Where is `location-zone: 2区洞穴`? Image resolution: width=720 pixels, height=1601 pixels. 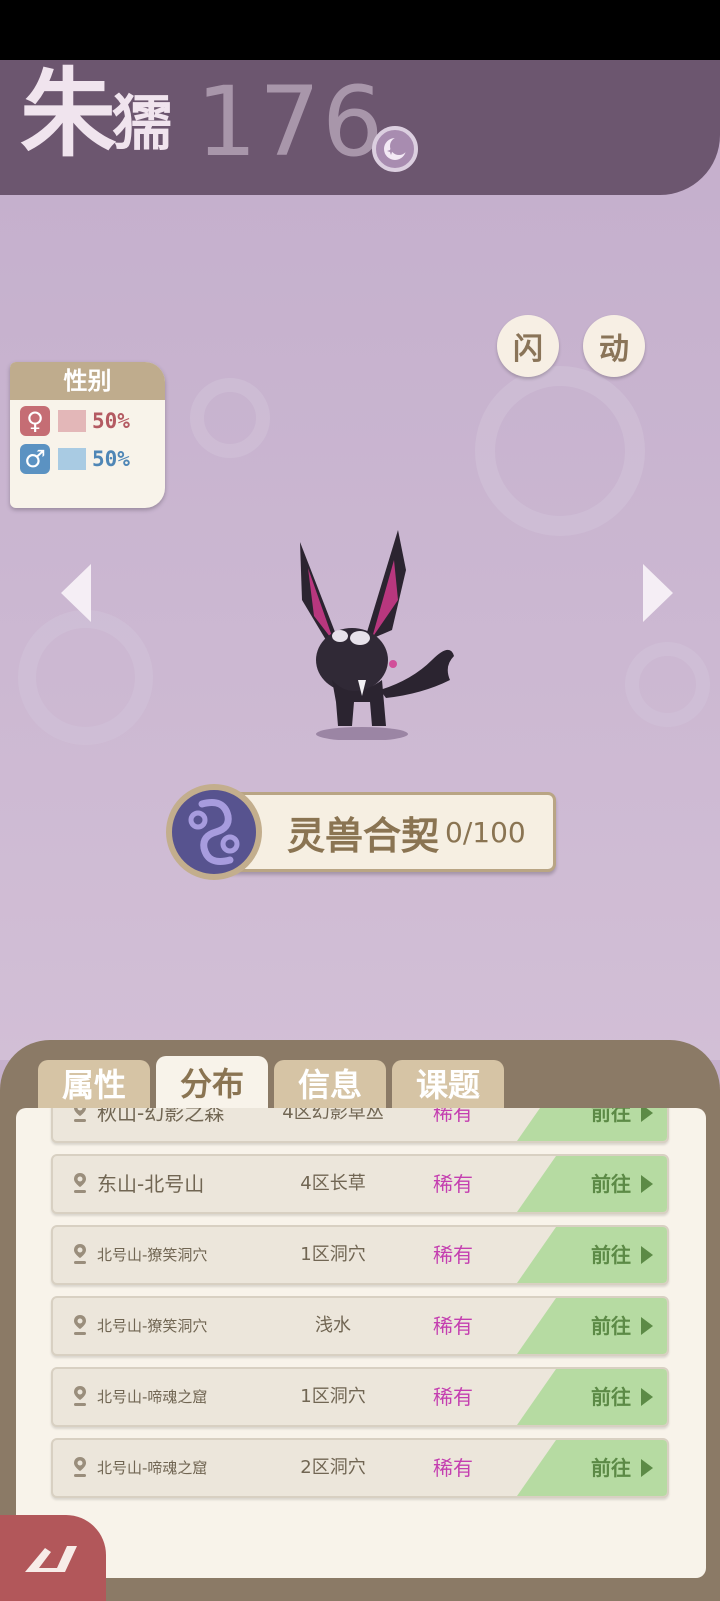
location-zone: 2区洞穴 is located at coordinates (333, 1467).